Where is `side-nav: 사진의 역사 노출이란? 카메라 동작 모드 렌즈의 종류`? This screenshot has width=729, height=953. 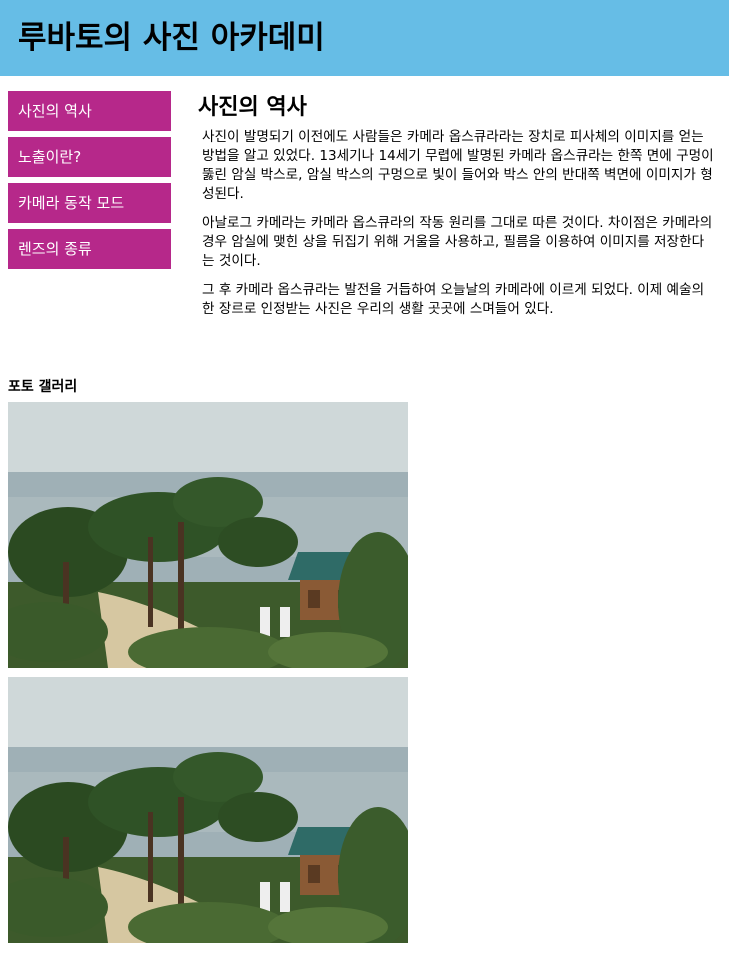 side-nav: 사진의 역사 노출이란? 카메라 동작 모드 렌즈의 종류 is located at coordinates (89, 183).